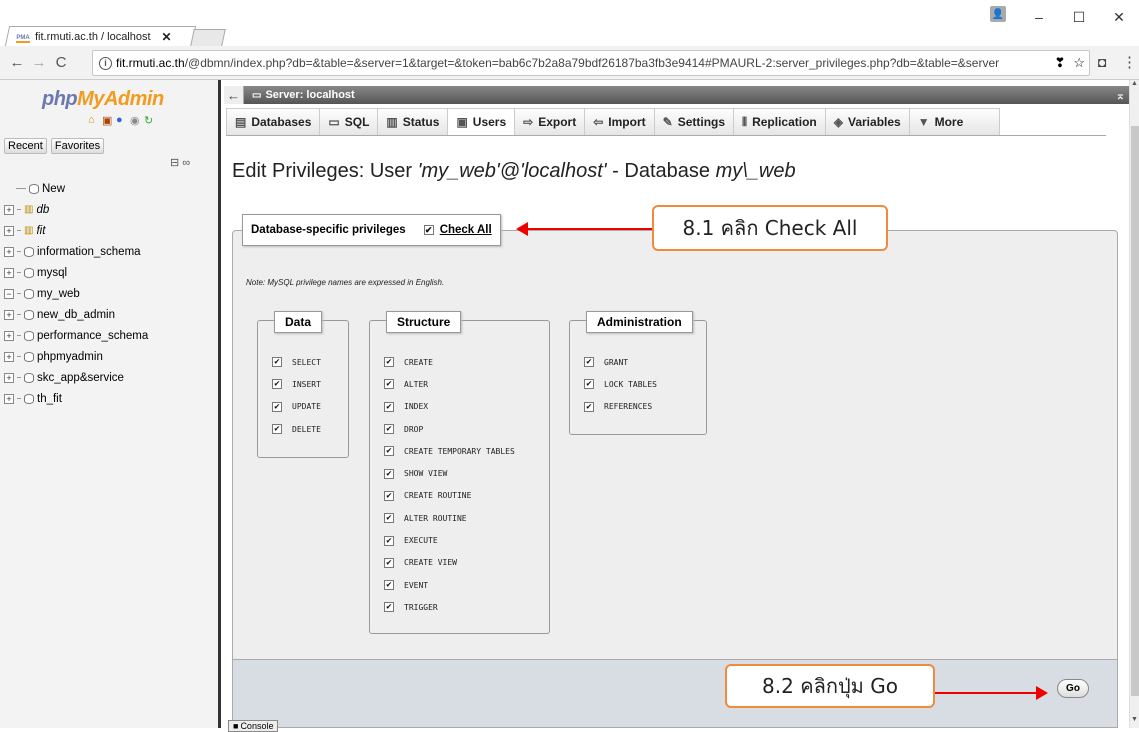  Describe the element at coordinates (296, 429) in the screenshot. I see `privilege-row: ✔ DELETE` at that location.